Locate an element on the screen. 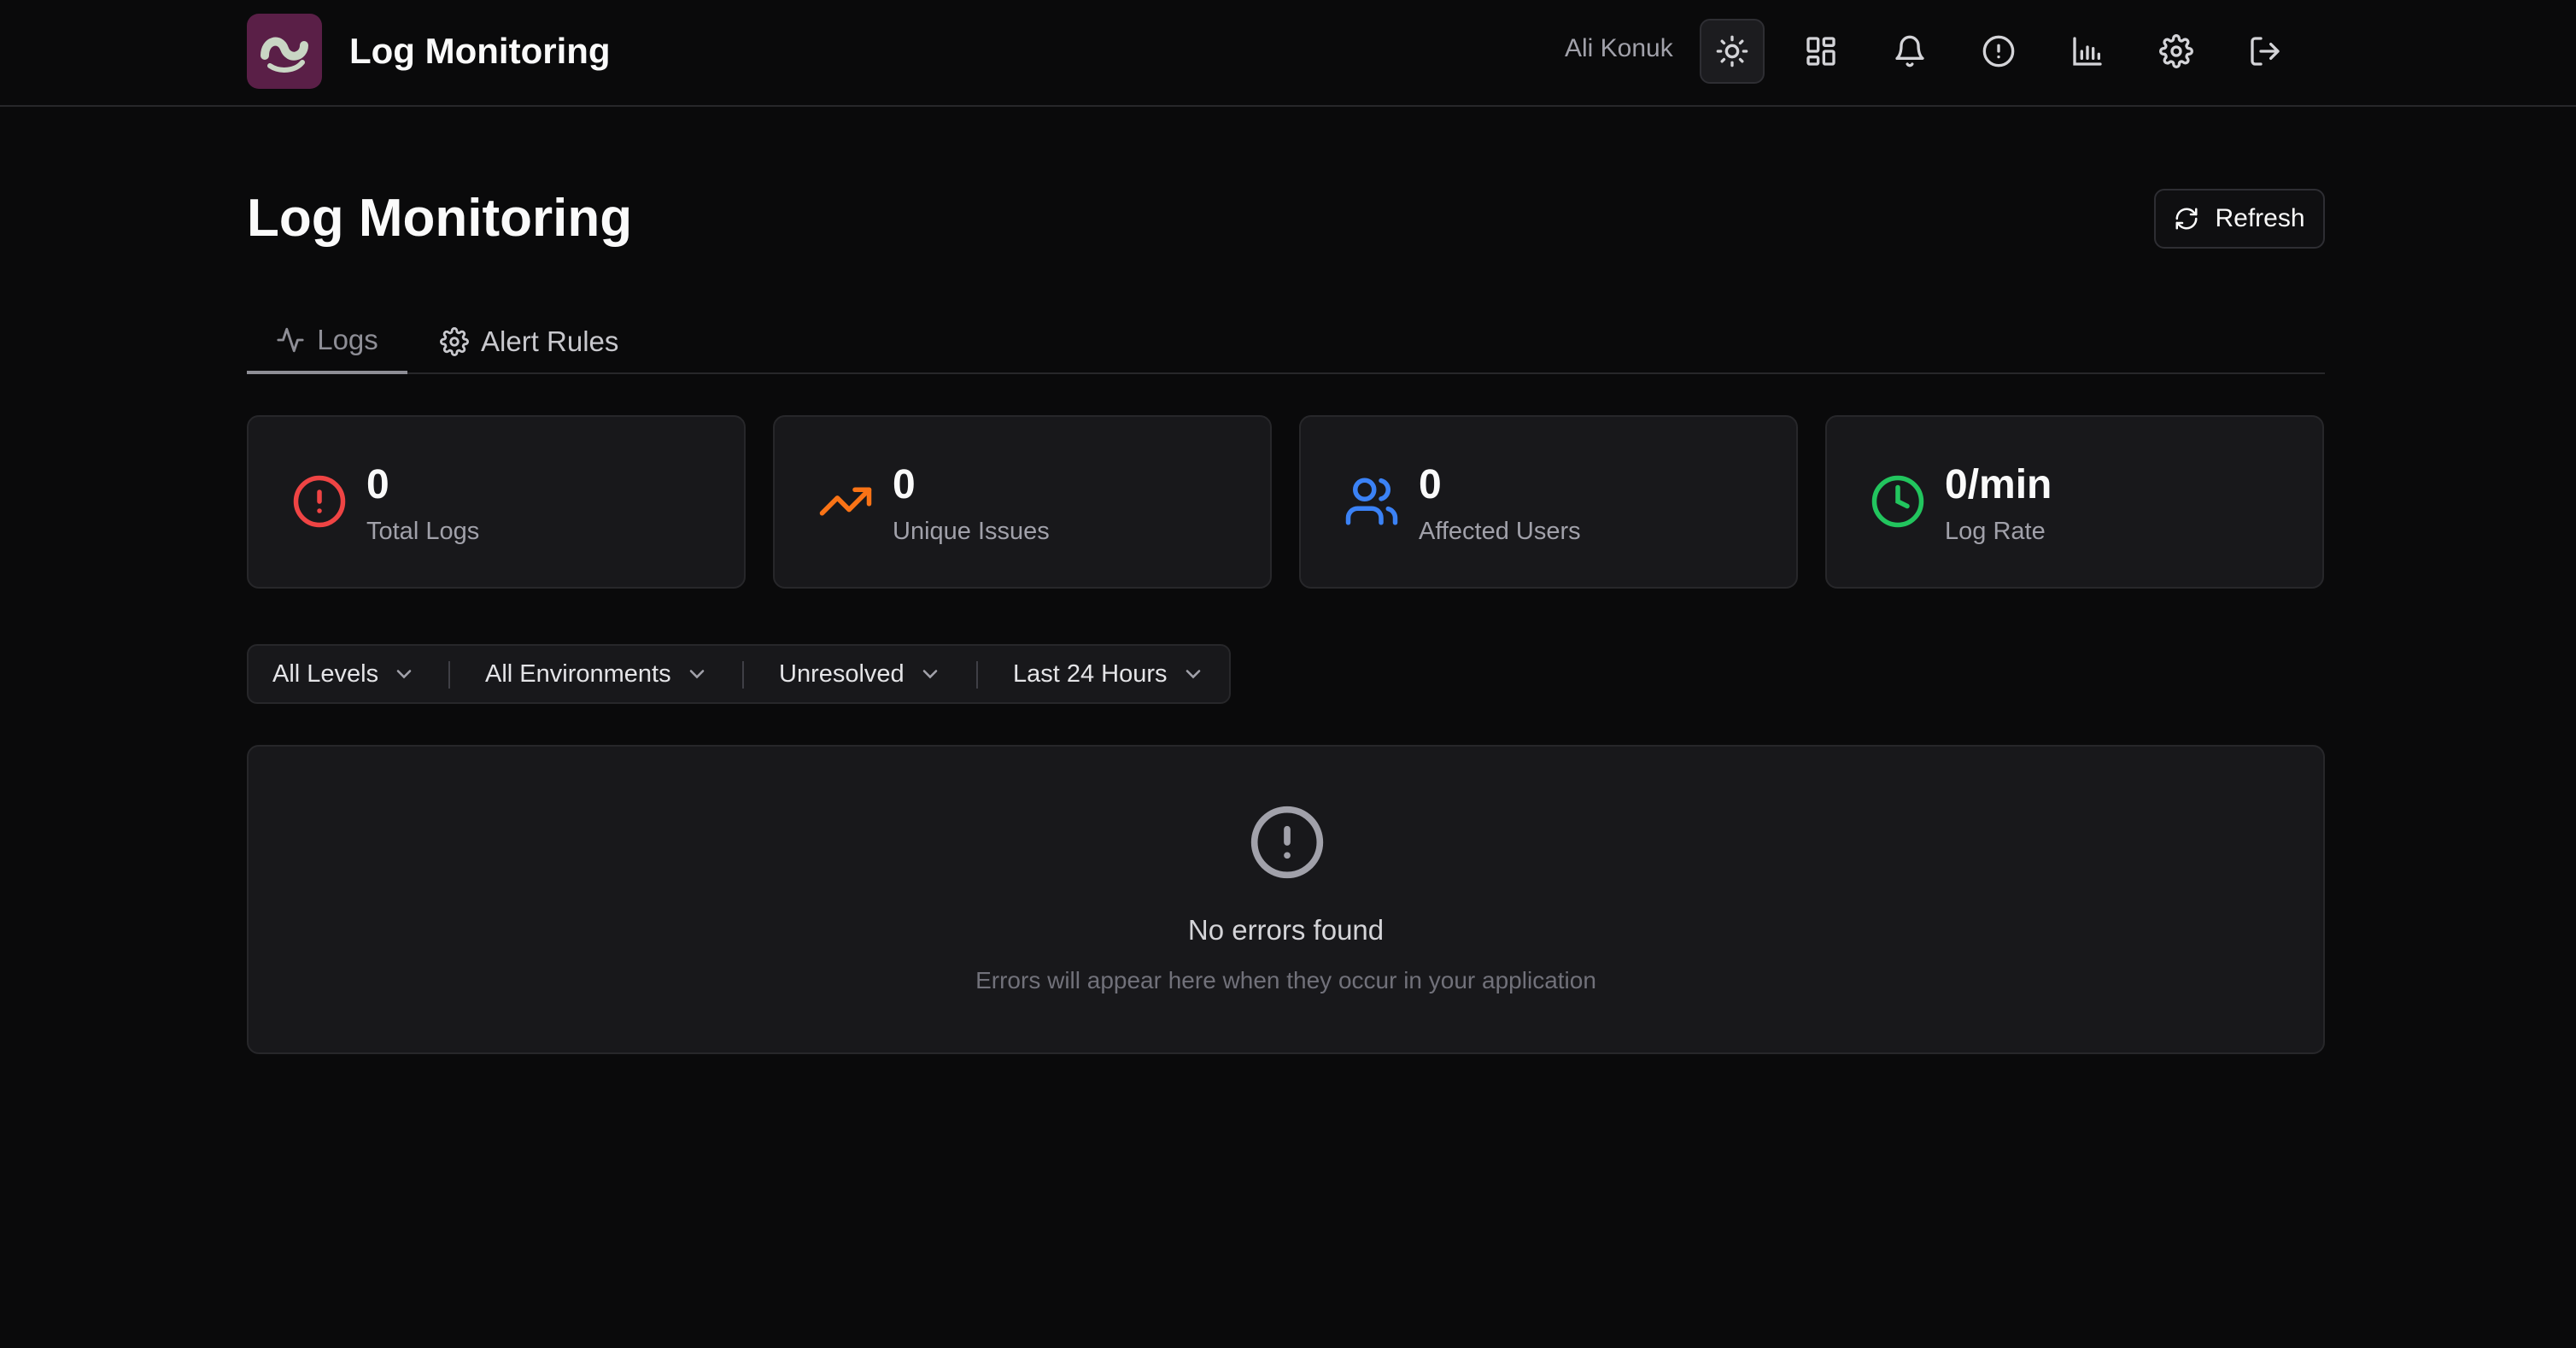 Image resolution: width=2576 pixels, height=1348 pixels. filter-label: Unresolved is located at coordinates (842, 674).